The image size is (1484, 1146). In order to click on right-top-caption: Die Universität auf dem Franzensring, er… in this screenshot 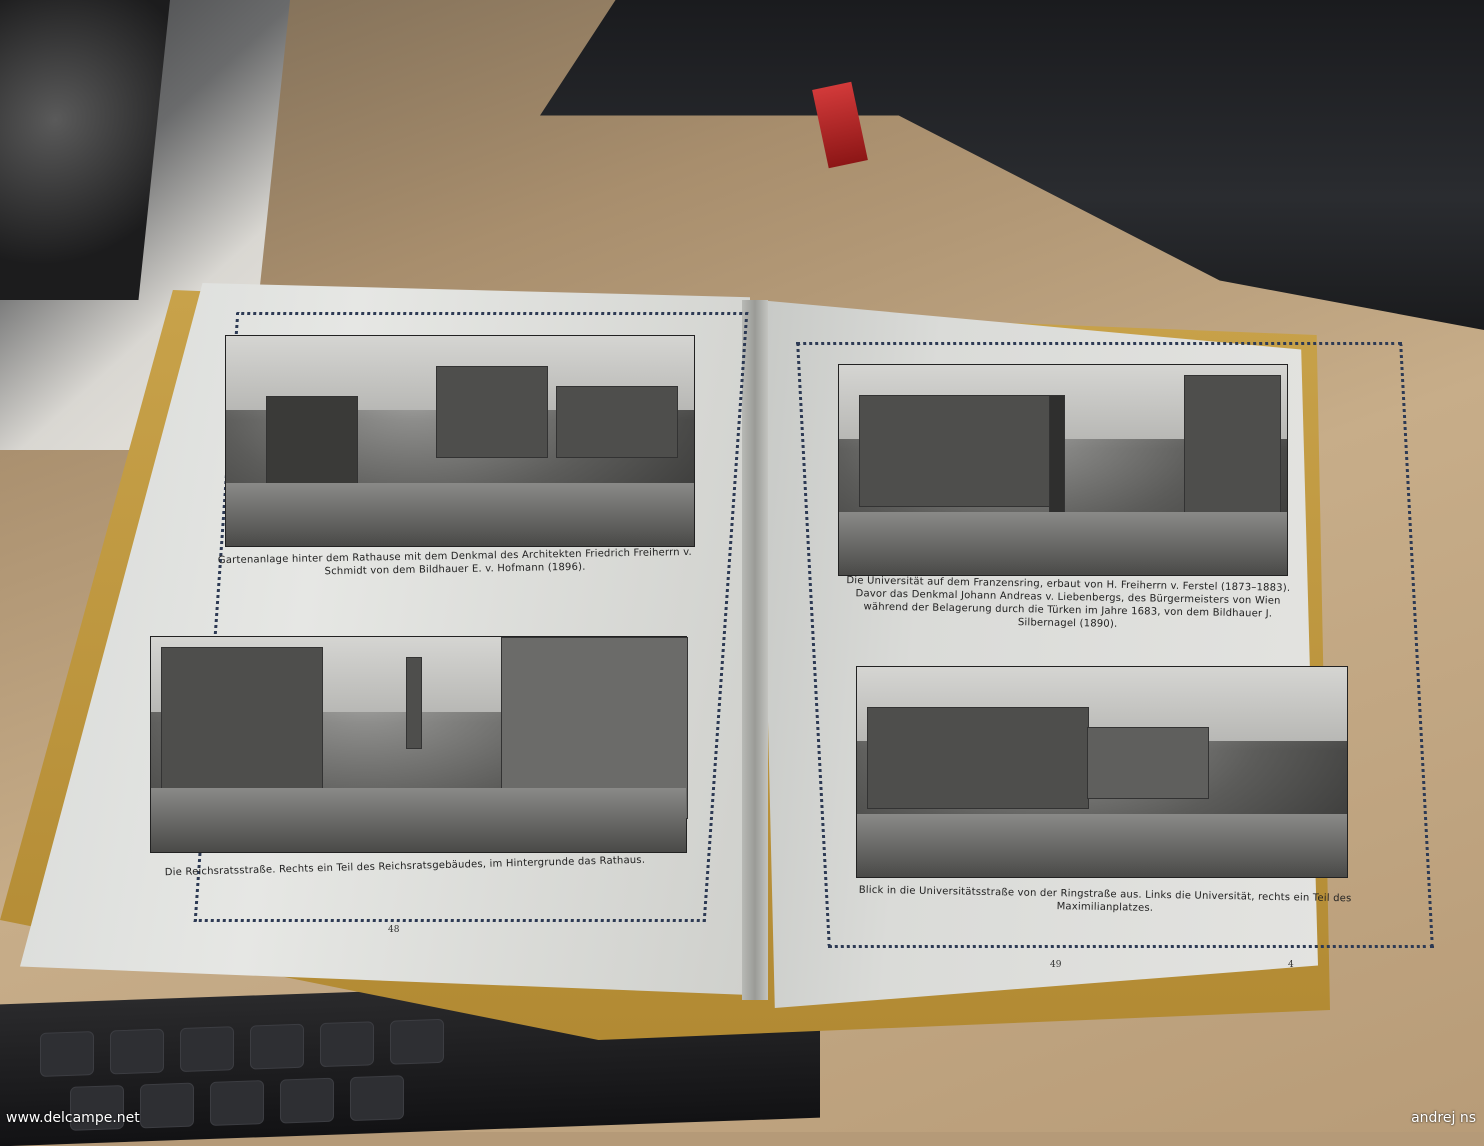, I will do `click(1068, 602)`.